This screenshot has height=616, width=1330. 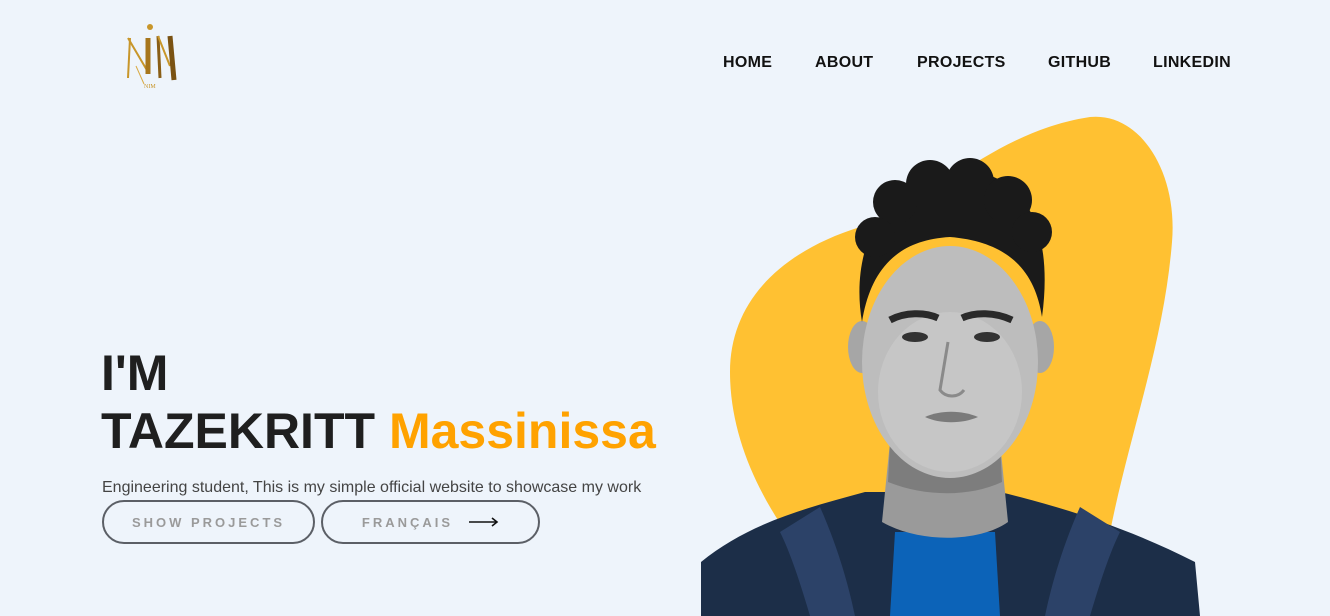 I want to click on nav-about: ABOUT, so click(x=844, y=63).